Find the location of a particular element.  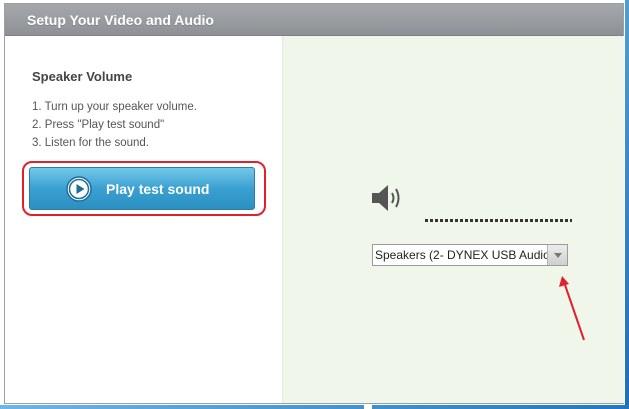

annotation-arrow-icon is located at coordinates (572, 308).